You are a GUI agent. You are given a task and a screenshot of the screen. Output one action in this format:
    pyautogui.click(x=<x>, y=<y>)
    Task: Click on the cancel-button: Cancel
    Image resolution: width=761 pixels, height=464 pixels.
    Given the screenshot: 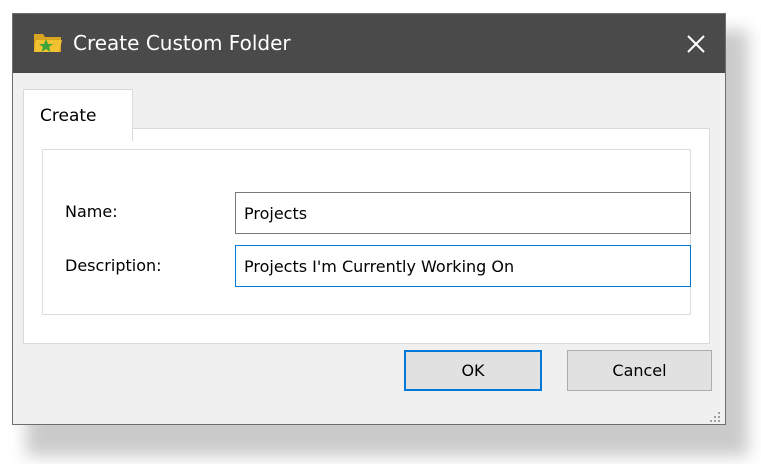 What is the action you would take?
    pyautogui.click(x=639, y=370)
    